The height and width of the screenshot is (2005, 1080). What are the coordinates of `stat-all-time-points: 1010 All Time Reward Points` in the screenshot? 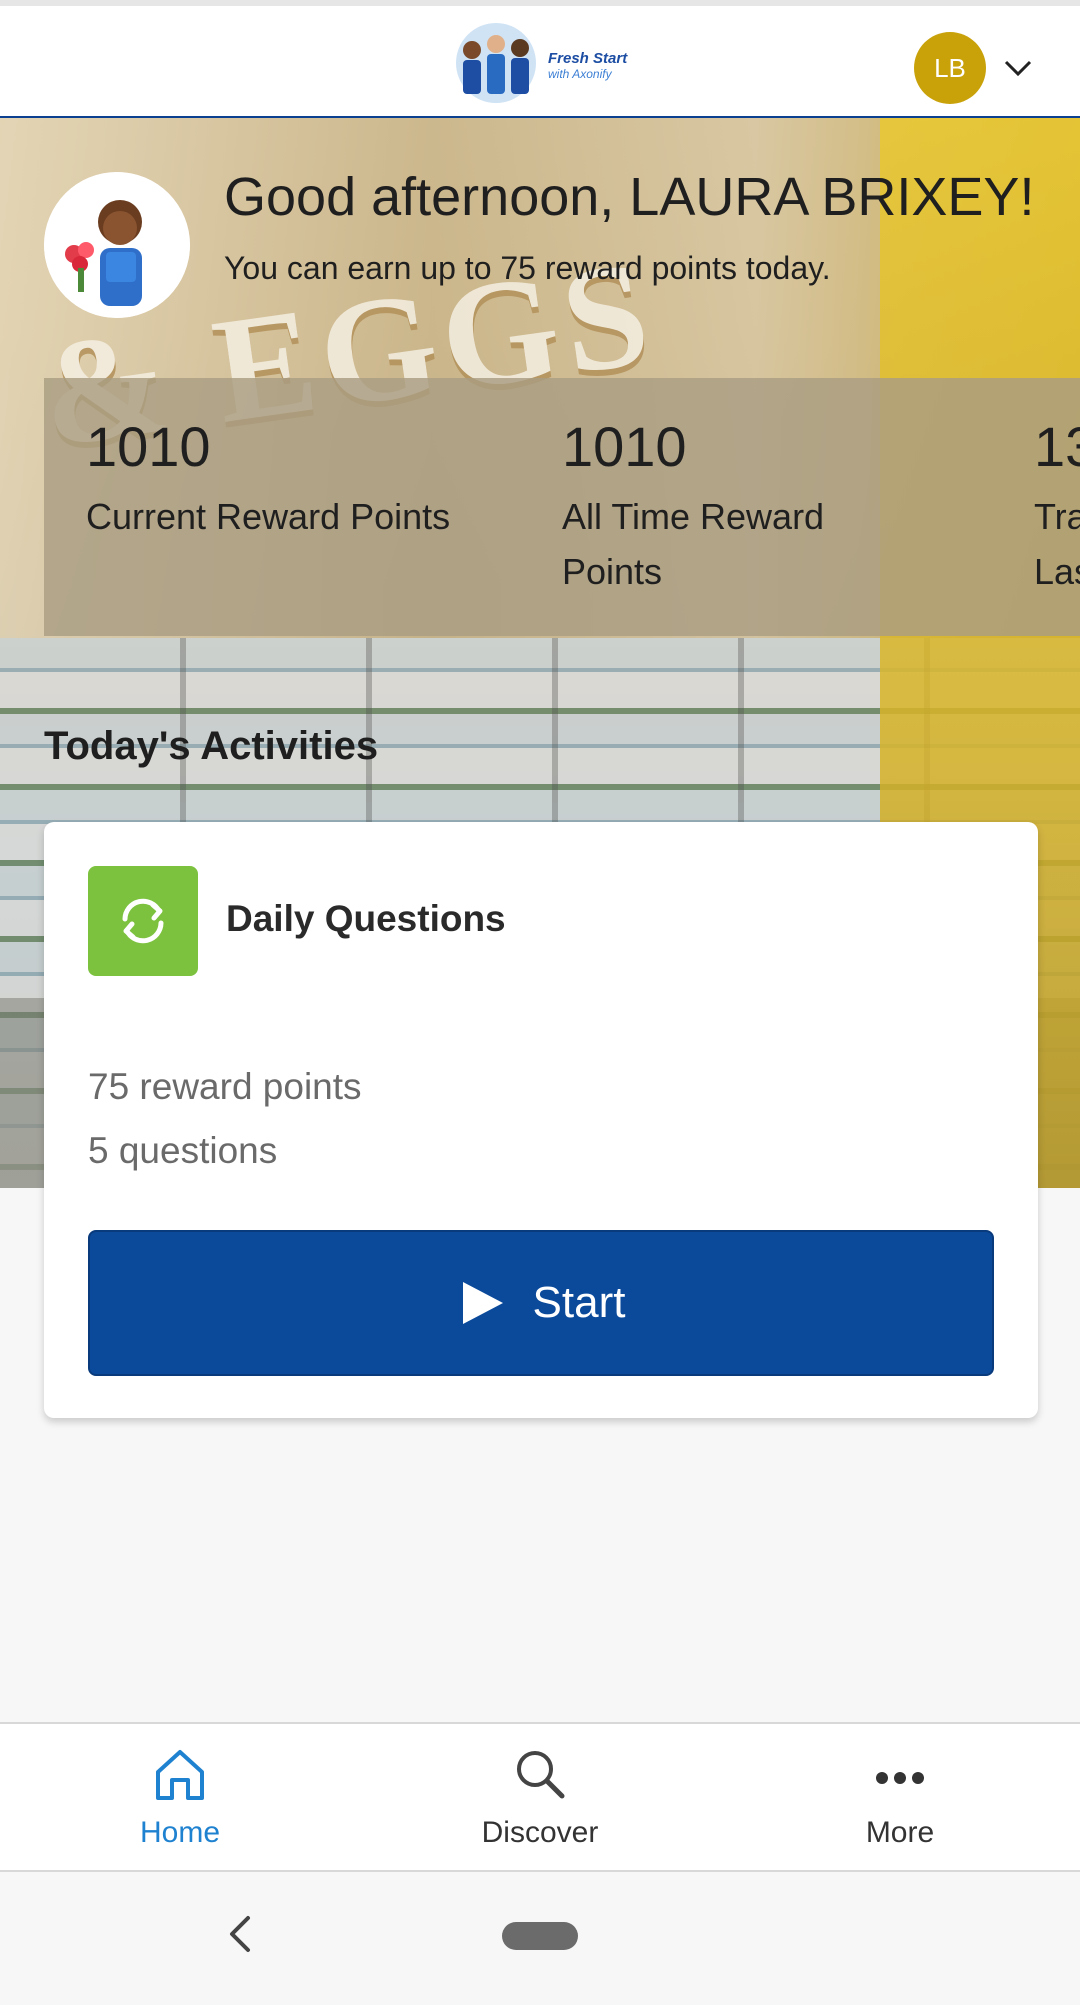 It's located at (732, 506).